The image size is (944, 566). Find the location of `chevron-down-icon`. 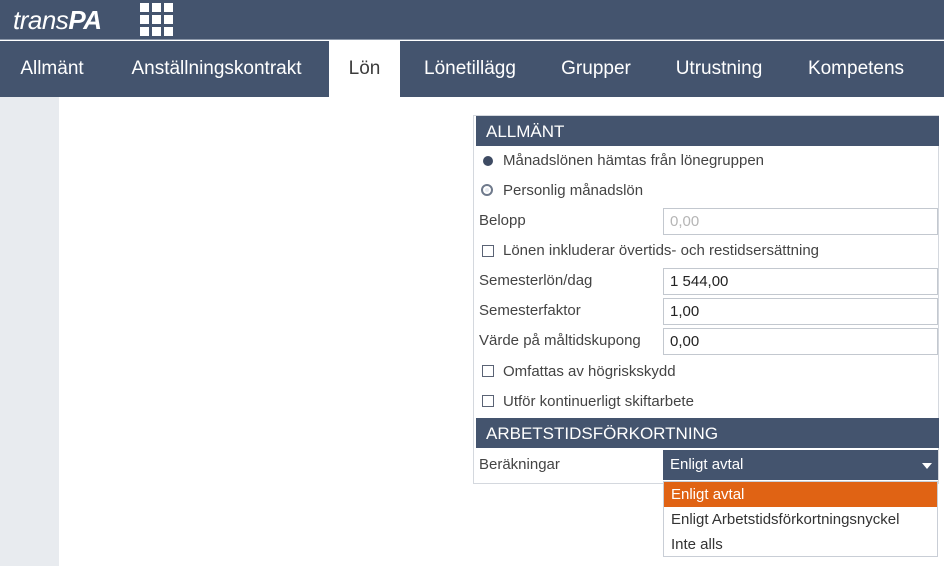

chevron-down-icon is located at coordinates (927, 466).